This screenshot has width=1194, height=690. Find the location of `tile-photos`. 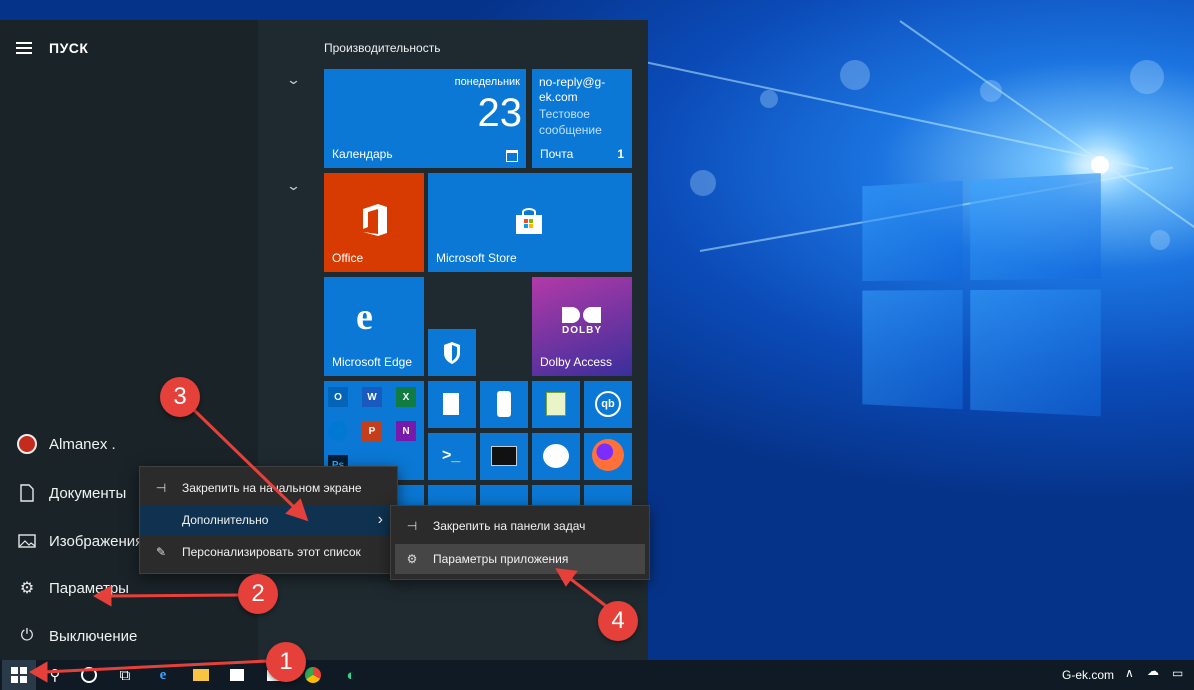

tile-photos is located at coordinates (556, 456).